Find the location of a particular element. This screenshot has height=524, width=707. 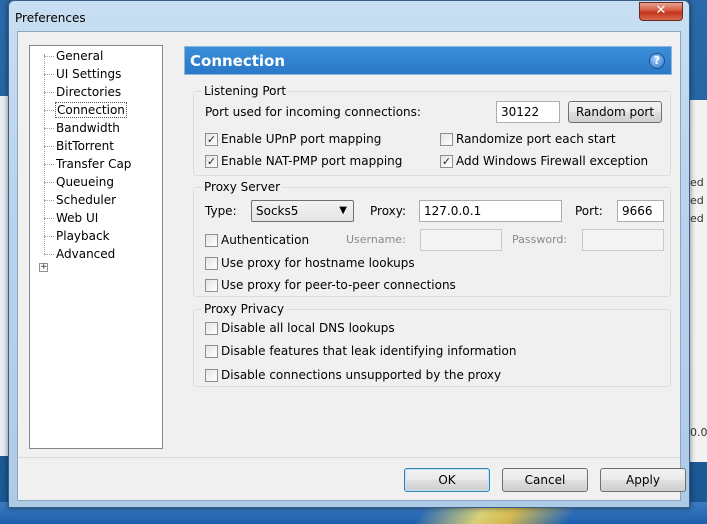

tree-item-label: UI Settings is located at coordinates (89, 74).